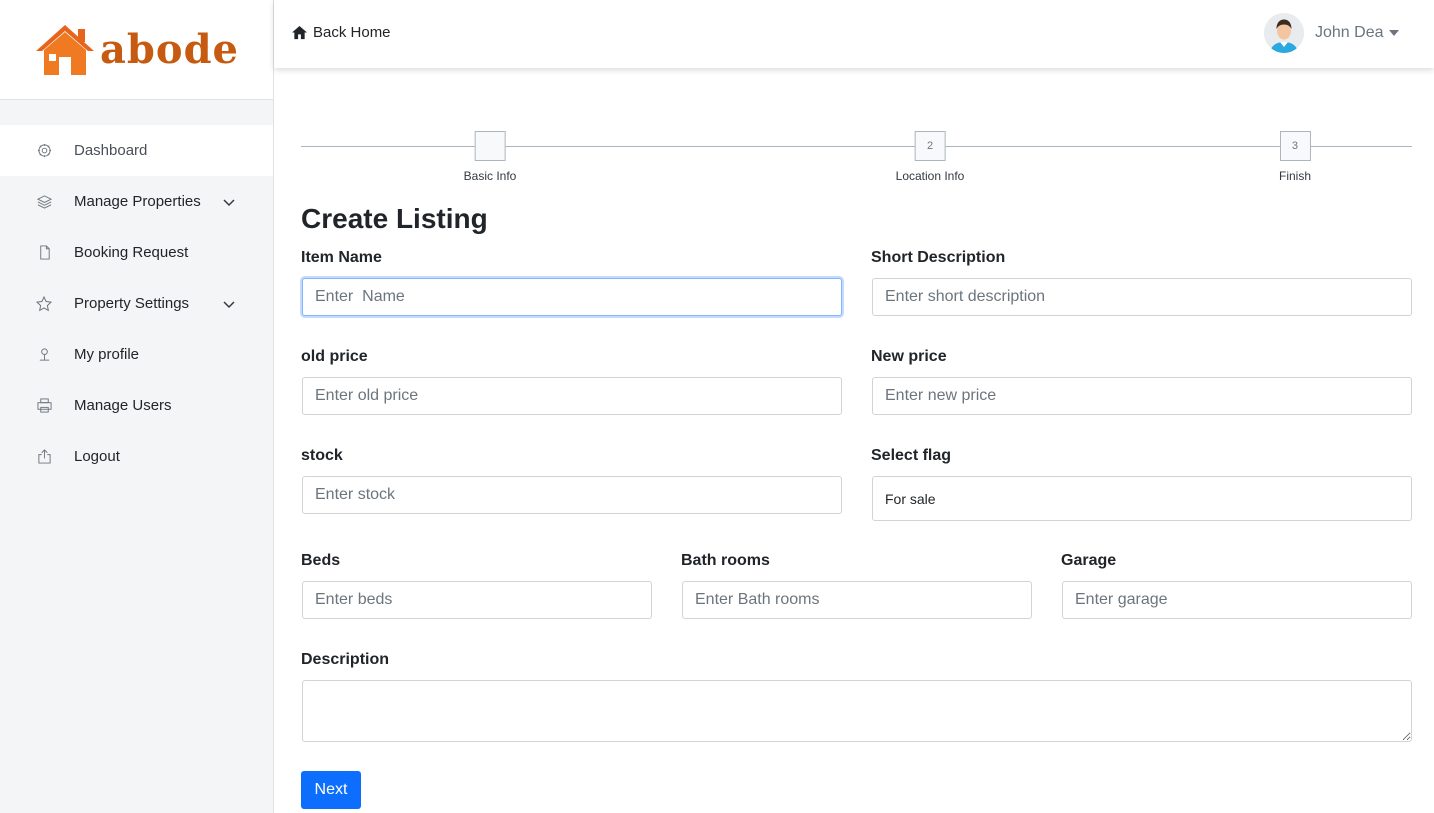 Image resolution: width=1434 pixels, height=813 pixels. What do you see at coordinates (44, 355) in the screenshot?
I see `user-icon` at bounding box center [44, 355].